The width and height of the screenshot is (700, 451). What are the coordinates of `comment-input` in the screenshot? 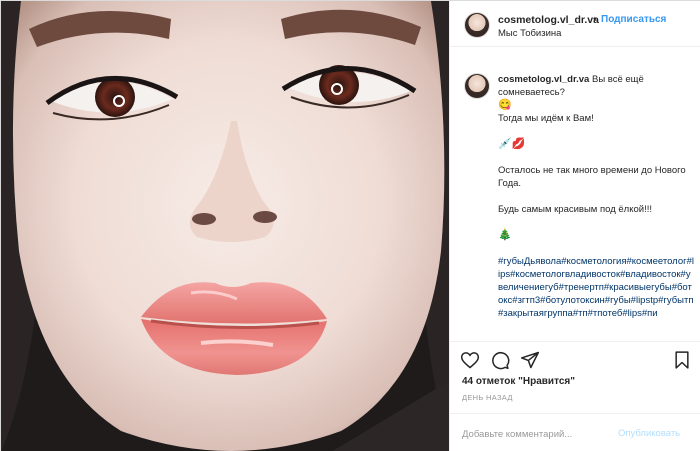 It's located at (537, 434).